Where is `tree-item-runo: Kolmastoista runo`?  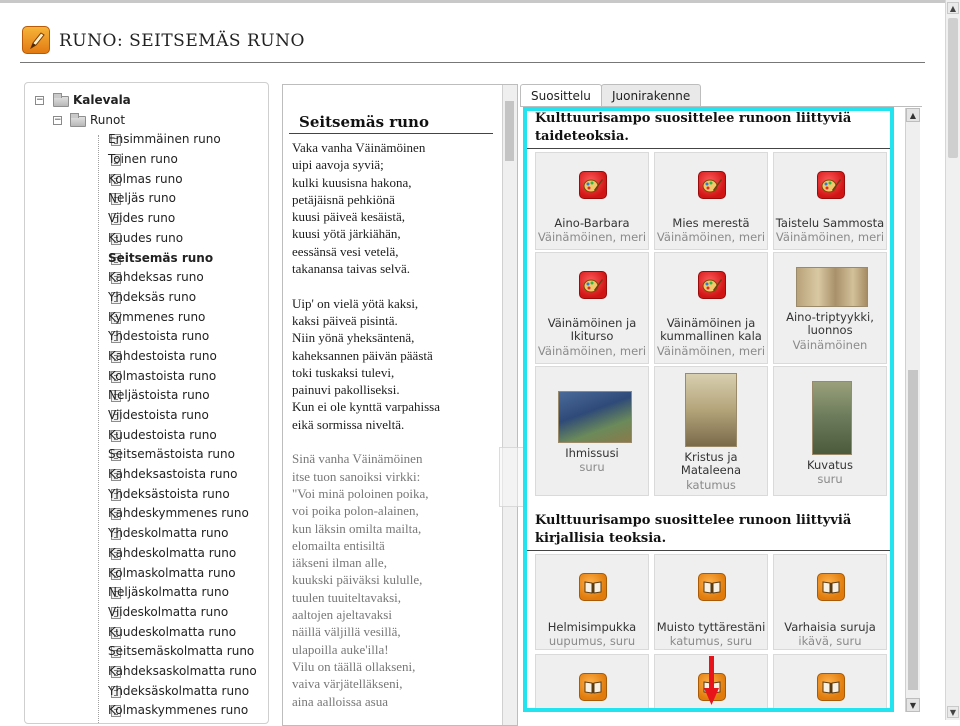 tree-item-runo: Kolmastoista runo is located at coordinates (146, 377).